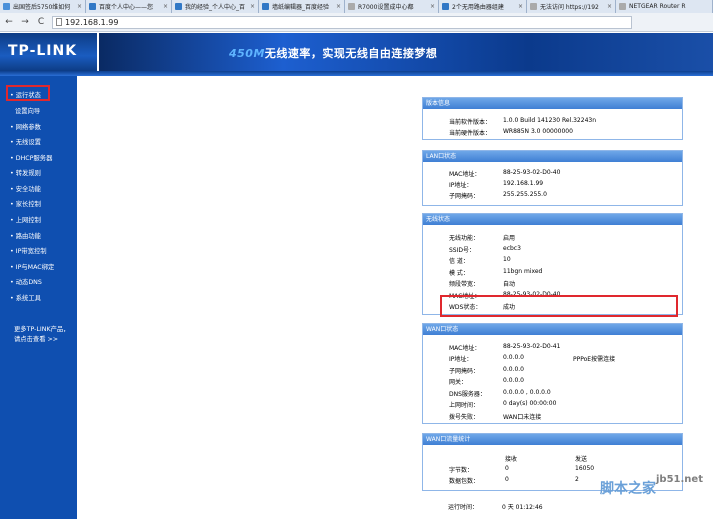  Describe the element at coordinates (43, 6) in the screenshot. I see `browser-tab: 出国签后5750维如何 ×` at that location.